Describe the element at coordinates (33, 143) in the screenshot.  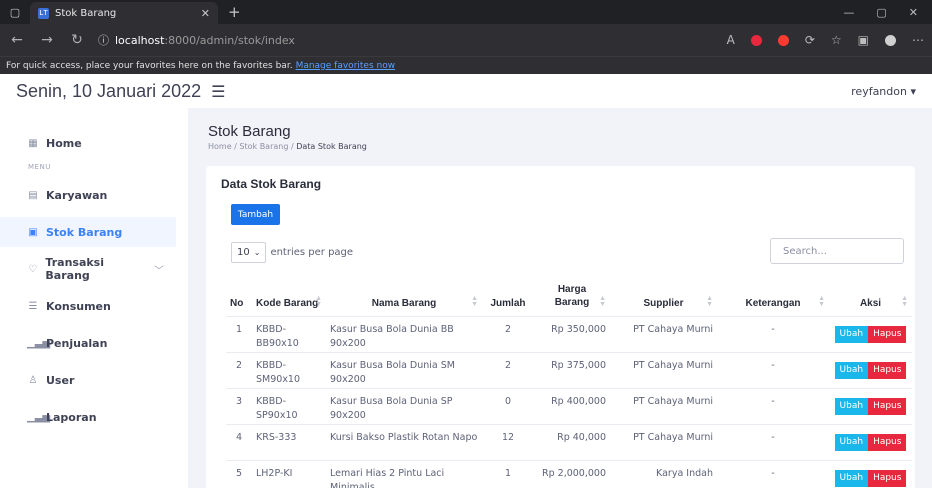
I see `grid-icon: ▦` at that location.